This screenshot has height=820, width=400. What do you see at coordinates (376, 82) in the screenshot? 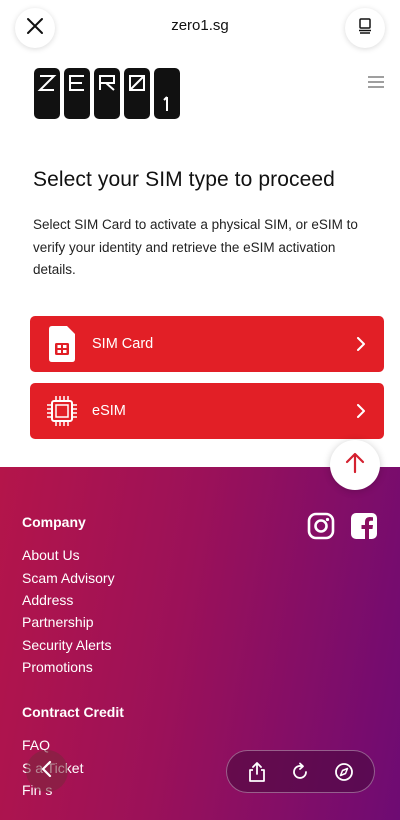
I see `hamburger-icon` at bounding box center [376, 82].